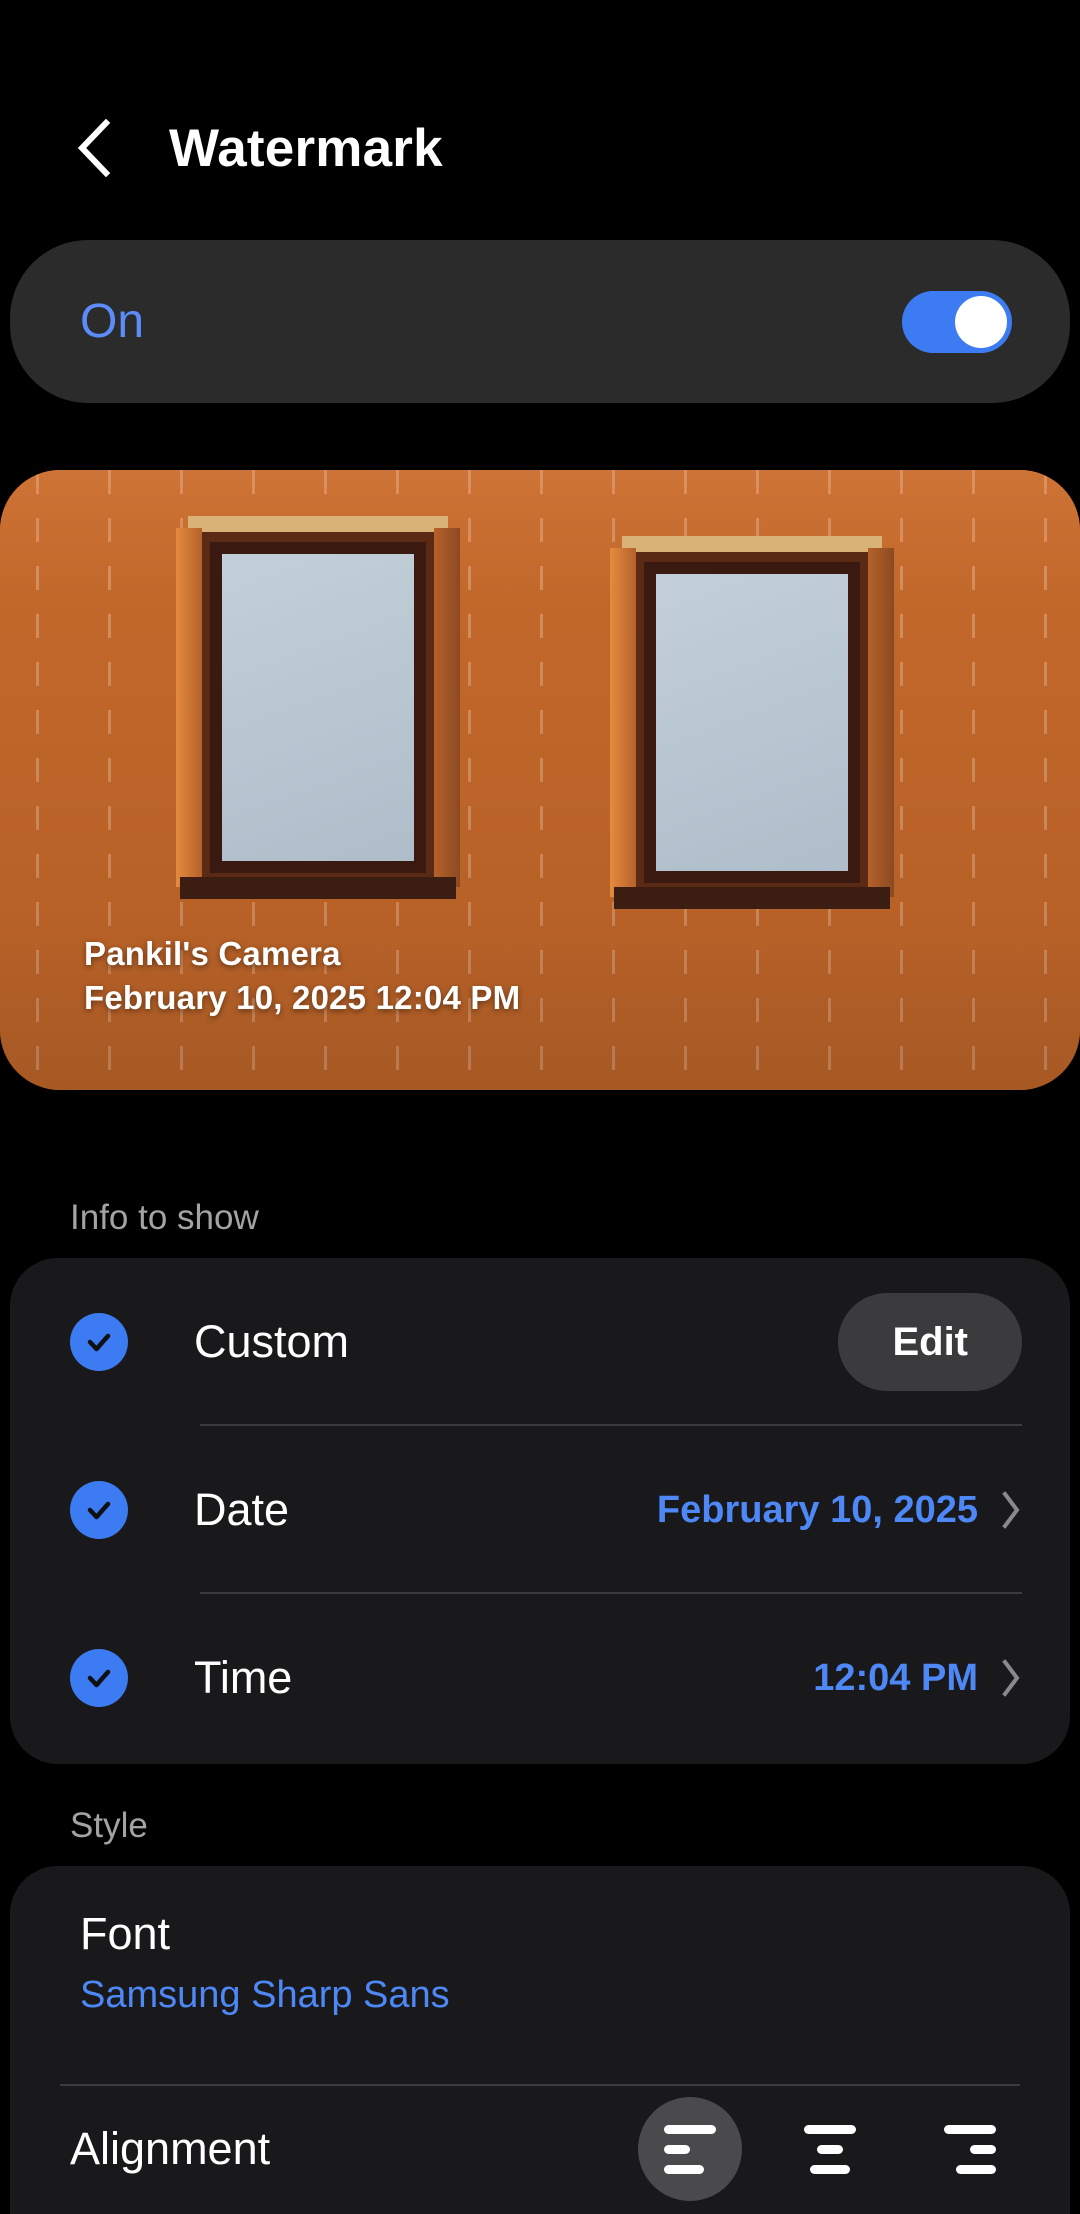 The image size is (1080, 2214). What do you see at coordinates (212, 954) in the screenshot?
I see `watermark-line-1: Pankil's Camera` at bounding box center [212, 954].